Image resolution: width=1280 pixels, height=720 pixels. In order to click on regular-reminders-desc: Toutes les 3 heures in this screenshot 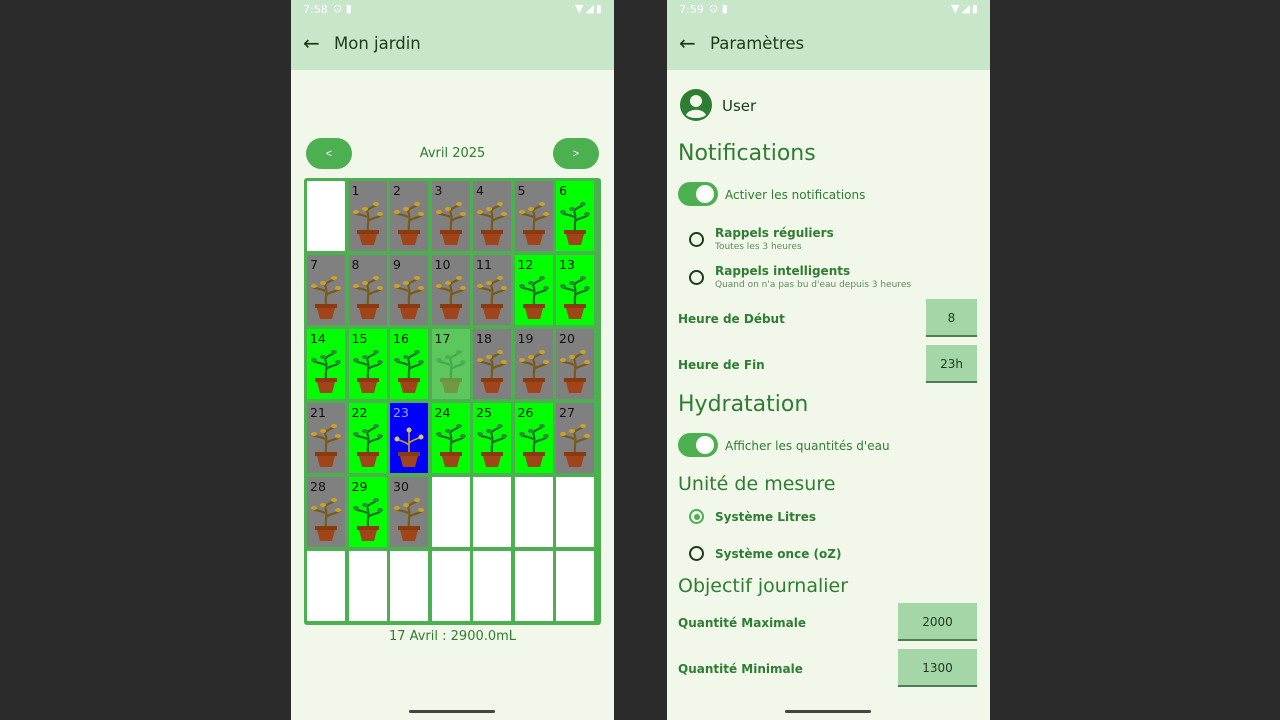, I will do `click(758, 247)`.